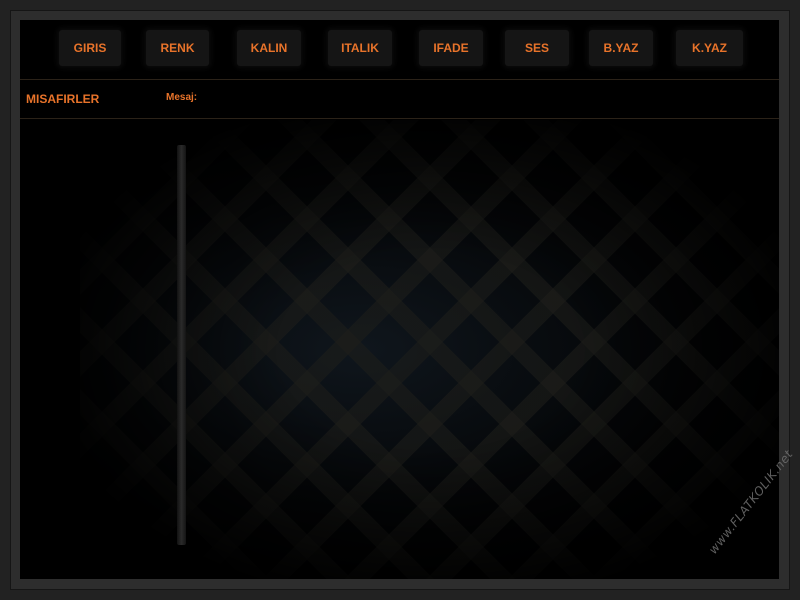 The height and width of the screenshot is (600, 800). What do you see at coordinates (97, 349) in the screenshot?
I see `guest-list` at bounding box center [97, 349].